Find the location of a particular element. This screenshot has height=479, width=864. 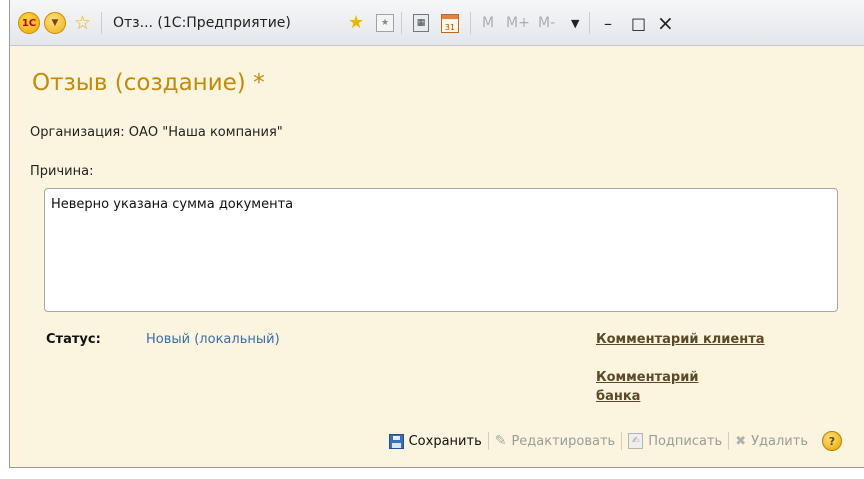

organization-label: Организация: is located at coordinates (77, 132).